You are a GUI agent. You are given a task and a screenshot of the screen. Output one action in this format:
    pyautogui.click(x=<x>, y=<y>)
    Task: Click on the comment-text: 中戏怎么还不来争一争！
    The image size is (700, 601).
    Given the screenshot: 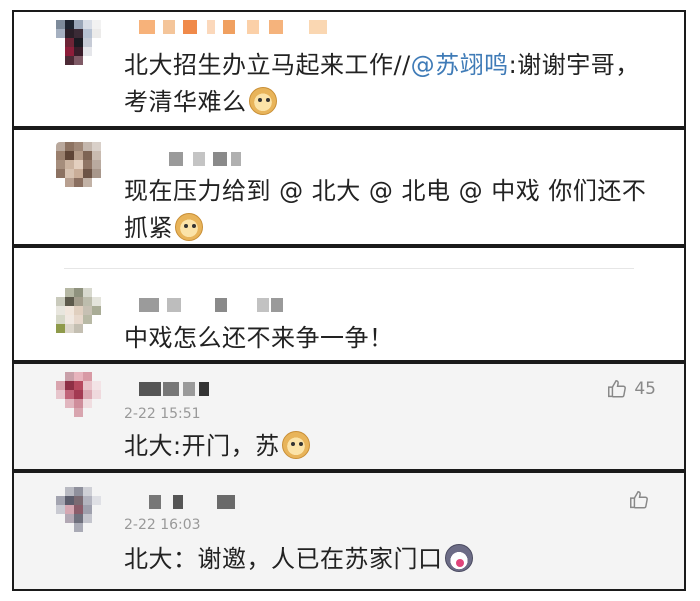 What is the action you would take?
    pyautogui.click(x=259, y=338)
    